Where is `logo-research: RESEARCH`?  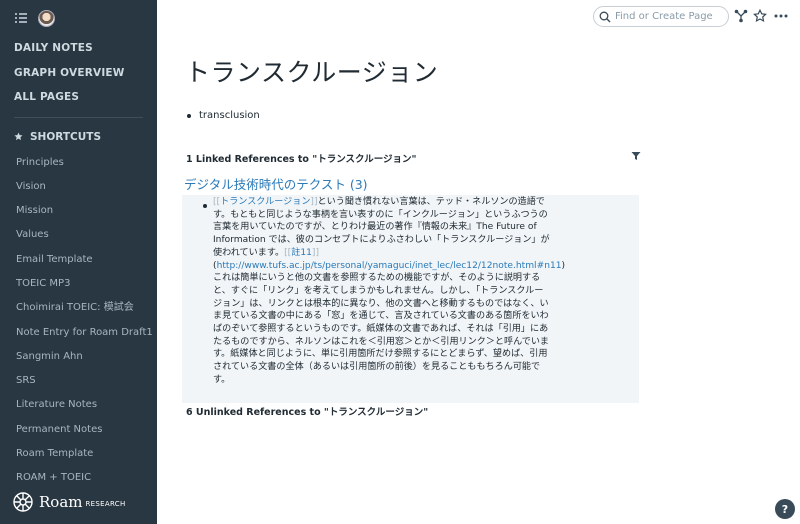 logo-research: RESEARCH is located at coordinates (105, 504).